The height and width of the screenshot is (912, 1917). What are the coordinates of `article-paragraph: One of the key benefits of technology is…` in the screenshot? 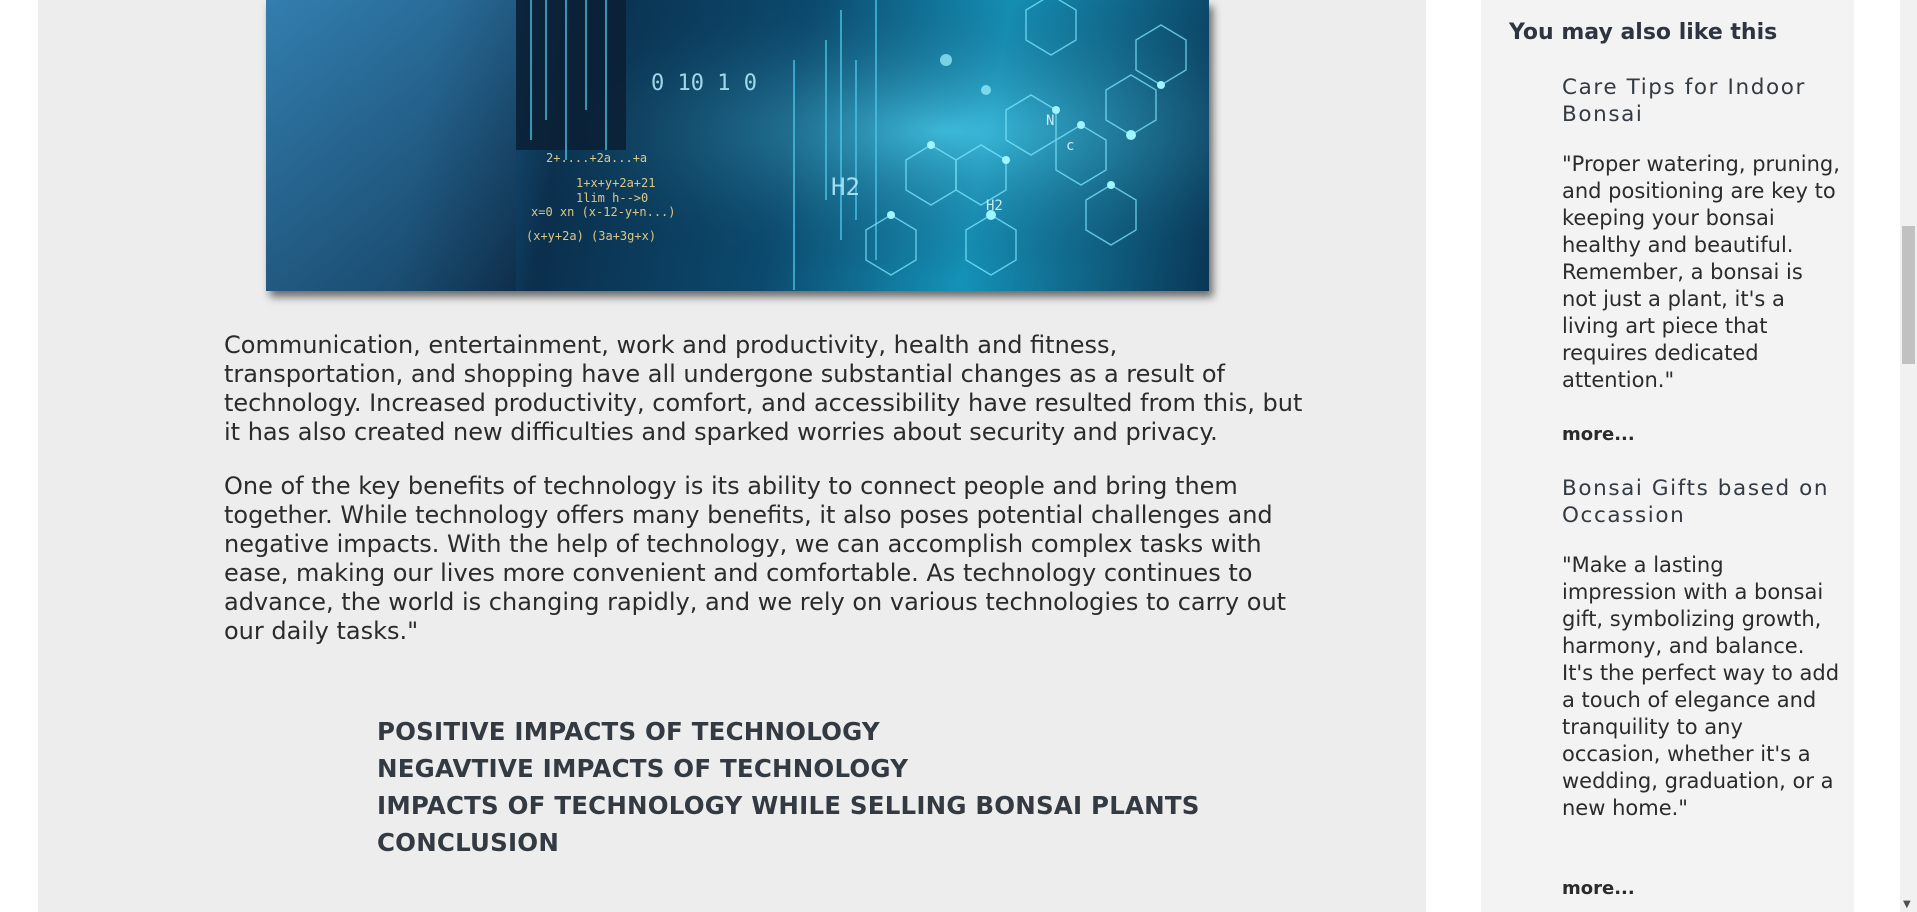 It's located at (755, 558).